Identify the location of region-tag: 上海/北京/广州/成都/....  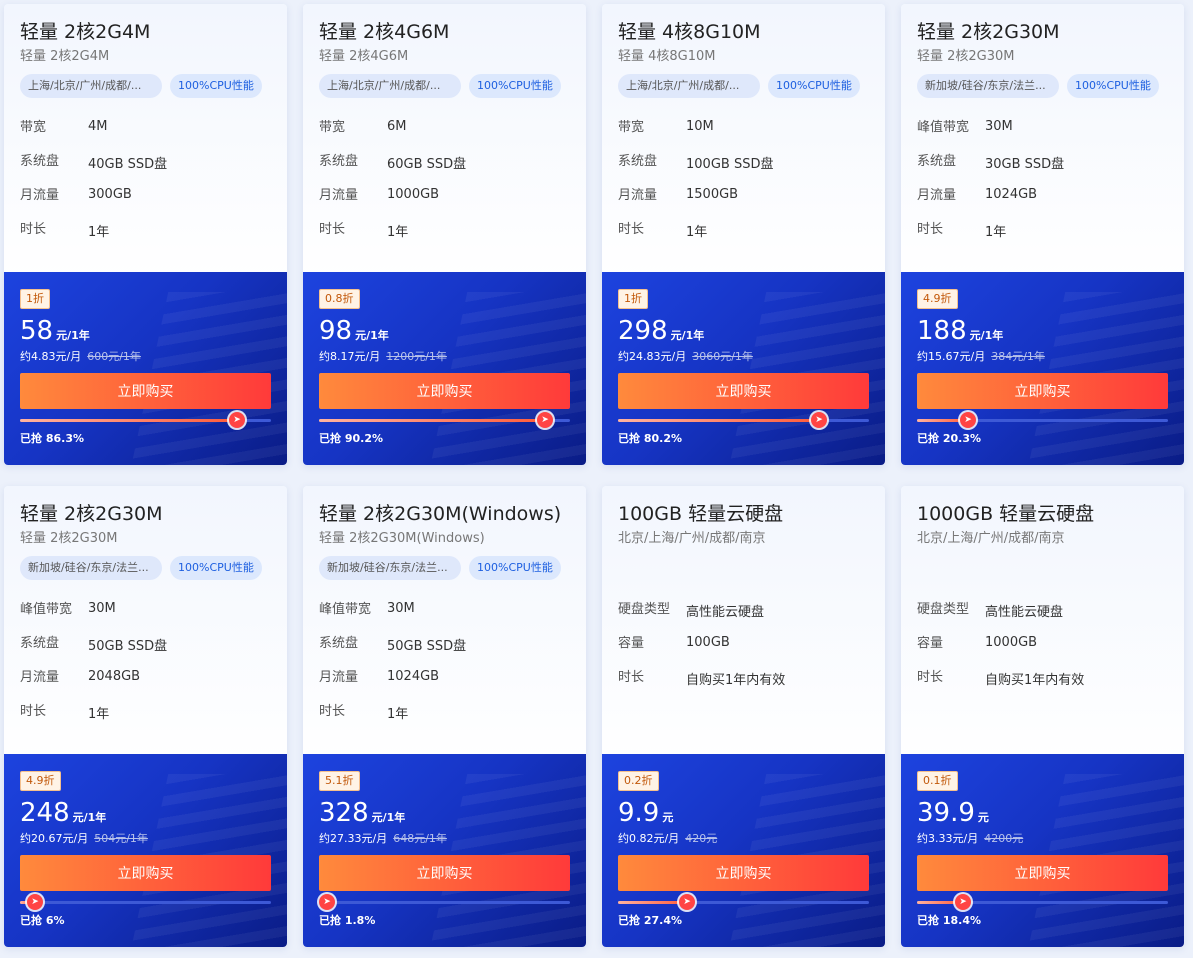
(91, 86).